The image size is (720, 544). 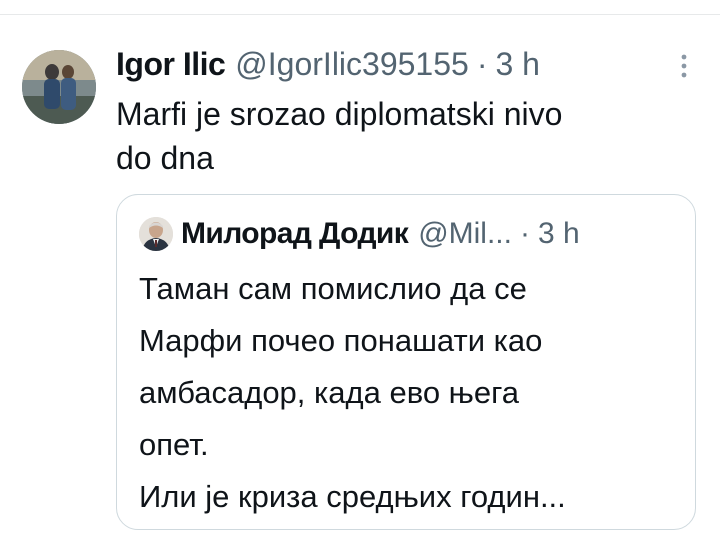 What do you see at coordinates (396, 136) in the screenshot?
I see `tweet-text: Marfi je srozao diplomatski nivo do dna` at bounding box center [396, 136].